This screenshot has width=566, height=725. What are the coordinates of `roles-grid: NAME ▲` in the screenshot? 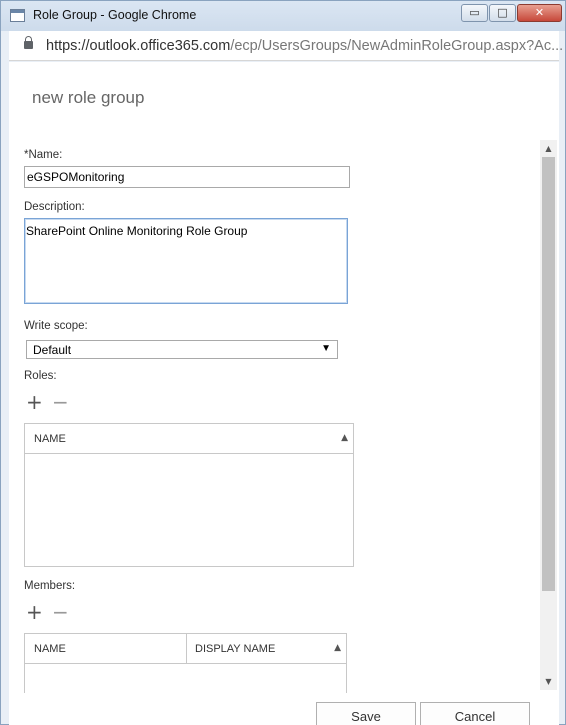 It's located at (189, 495).